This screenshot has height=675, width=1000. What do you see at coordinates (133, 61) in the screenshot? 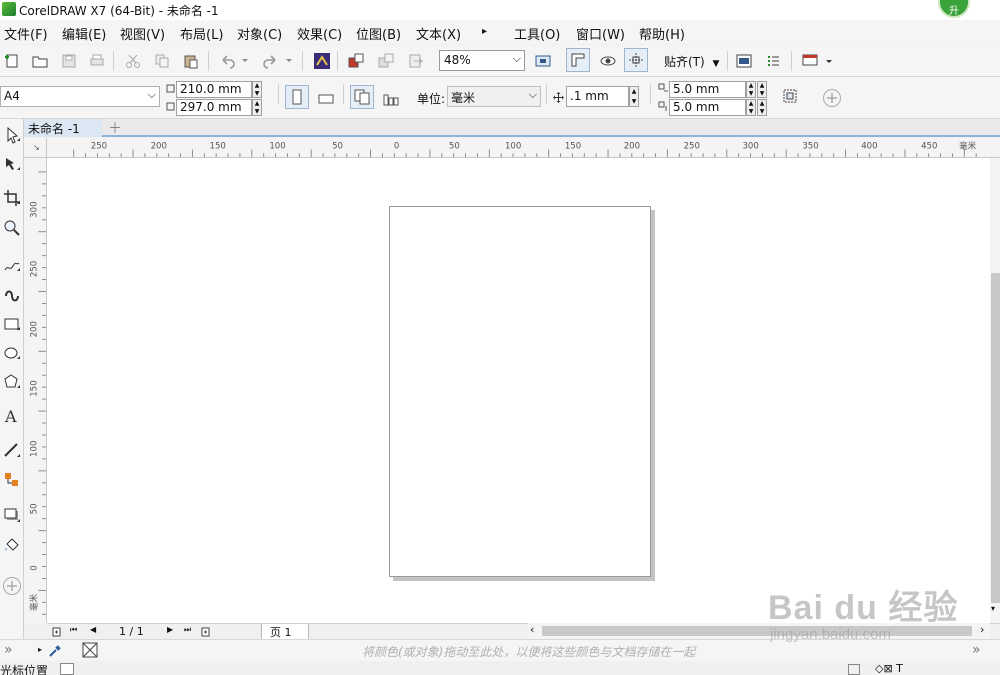
I see `cut-icon` at bounding box center [133, 61].